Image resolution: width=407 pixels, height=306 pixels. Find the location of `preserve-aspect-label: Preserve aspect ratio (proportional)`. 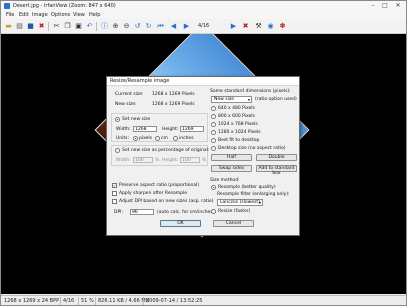

preserve-aspect-label: Preserve aspect ratio (proportional) is located at coordinates (159, 185).